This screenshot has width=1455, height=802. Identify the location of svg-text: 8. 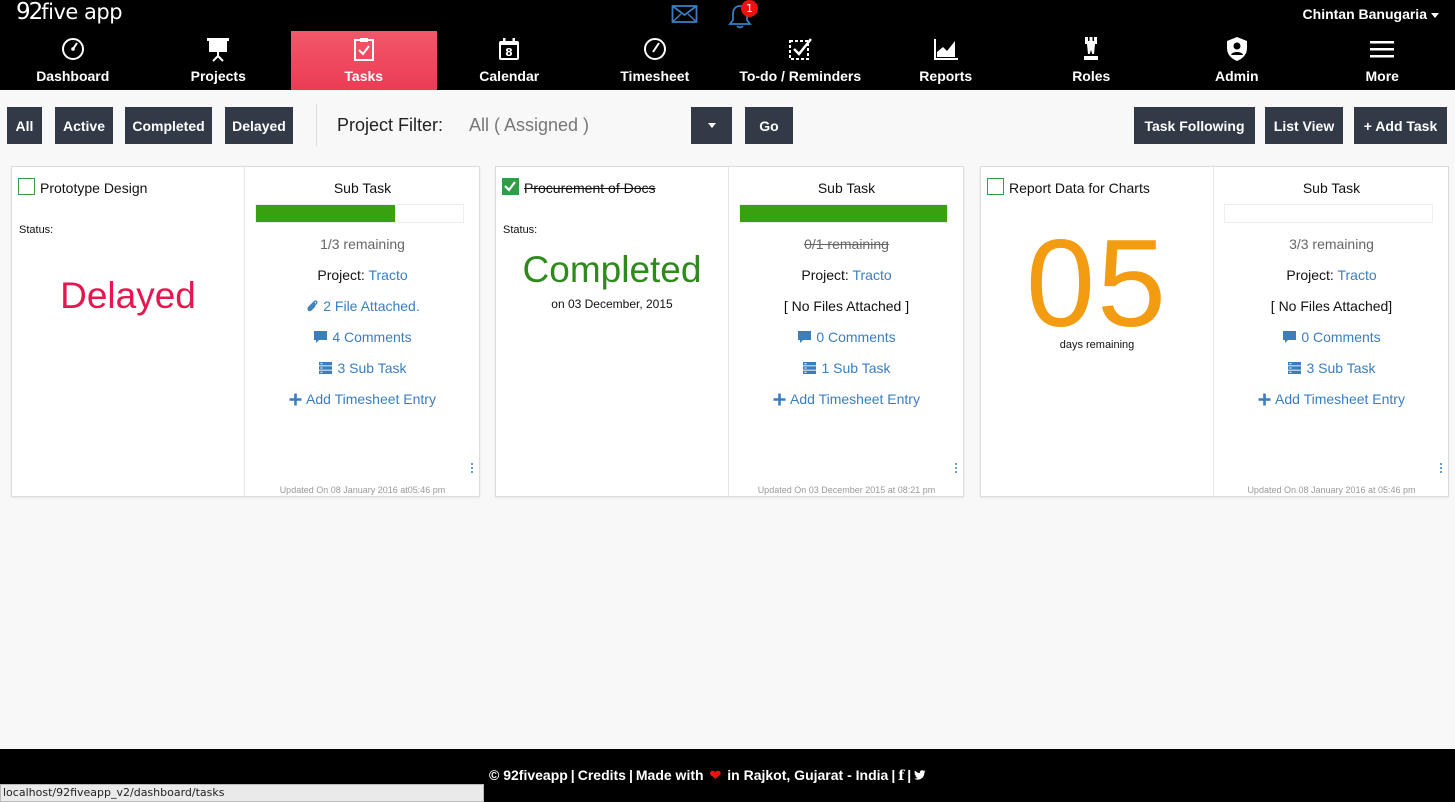
(509, 52).